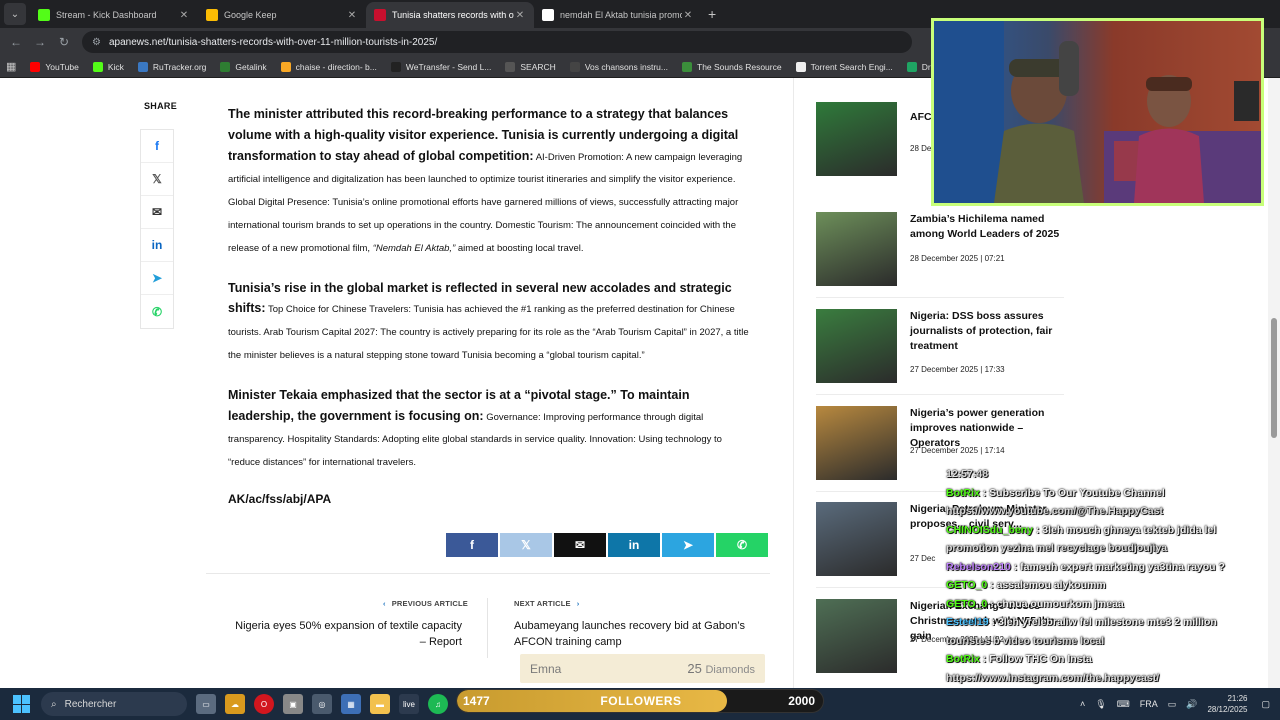  I want to click on bookmark-item: Getalink, so click(243, 66).